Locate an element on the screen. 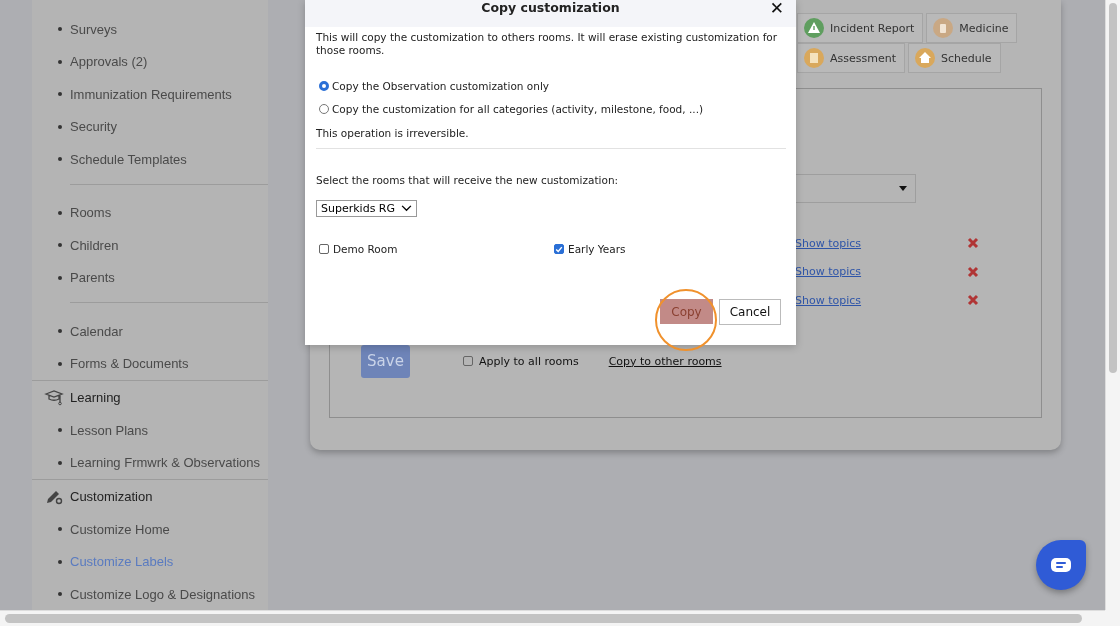 The width and height of the screenshot is (1120, 626). sidebar-item: Lesson Plans is located at coordinates (109, 430).